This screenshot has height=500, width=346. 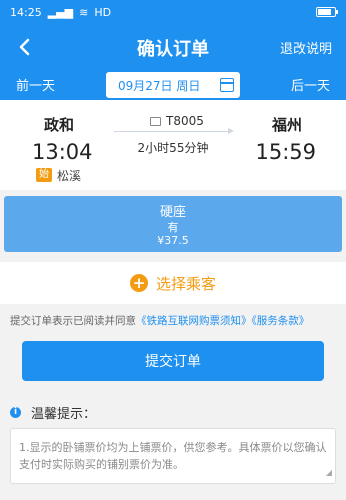 What do you see at coordinates (174, 131) in the screenshot?
I see `route-arrow` at bounding box center [174, 131].